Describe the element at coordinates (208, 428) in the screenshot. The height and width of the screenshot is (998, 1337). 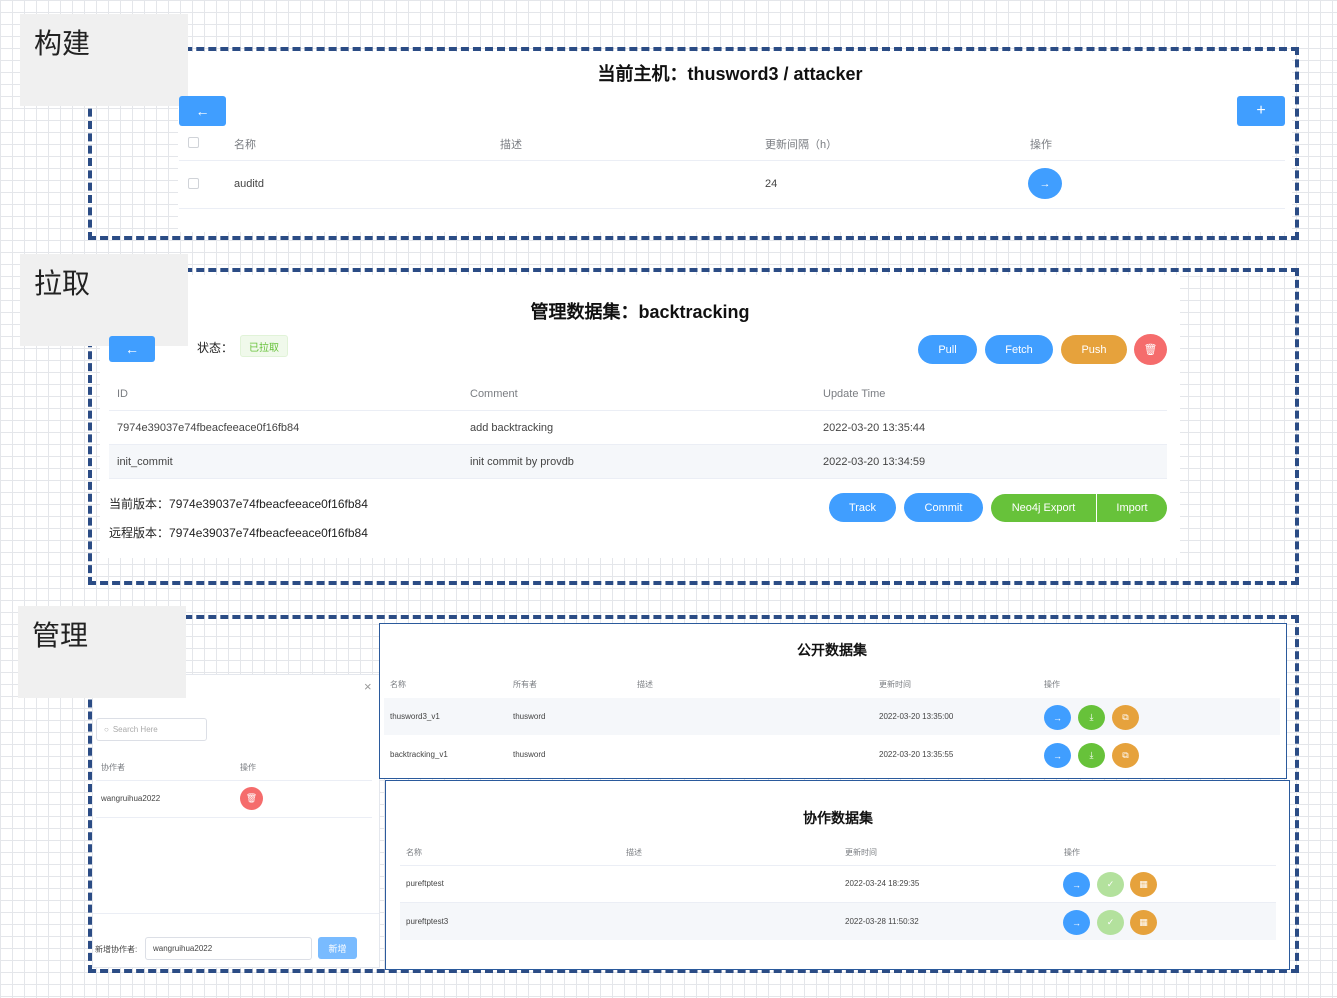
I see `commit-id: 7974e39037e74fbeacfeeace0f16fb84` at that location.